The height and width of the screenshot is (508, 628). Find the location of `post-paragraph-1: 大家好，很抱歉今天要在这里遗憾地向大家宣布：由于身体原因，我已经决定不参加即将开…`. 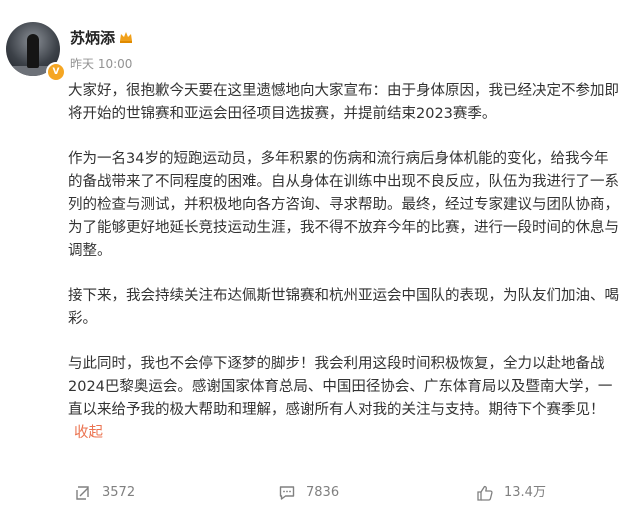

post-paragraph-1: 大家好，很抱歉今天要在这里遗憾地向大家宣布：由于身体原因，我已经决定不参加即将开… is located at coordinates (343, 102).